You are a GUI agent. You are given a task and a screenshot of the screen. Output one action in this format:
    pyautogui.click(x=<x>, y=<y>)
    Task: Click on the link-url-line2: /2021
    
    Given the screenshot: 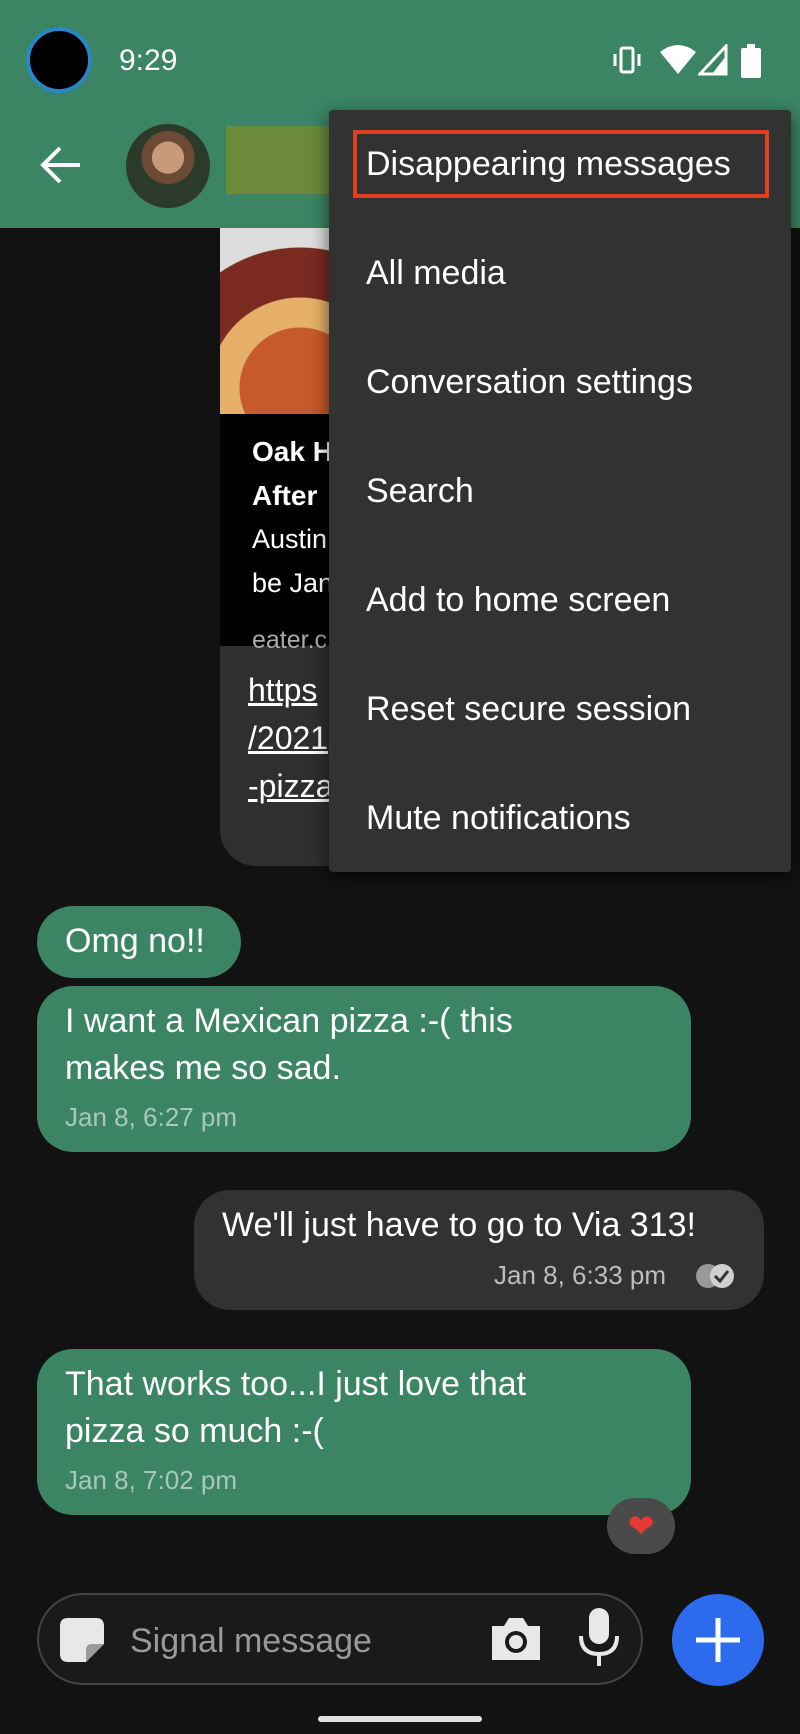 What is the action you would take?
    pyautogui.click(x=288, y=738)
    